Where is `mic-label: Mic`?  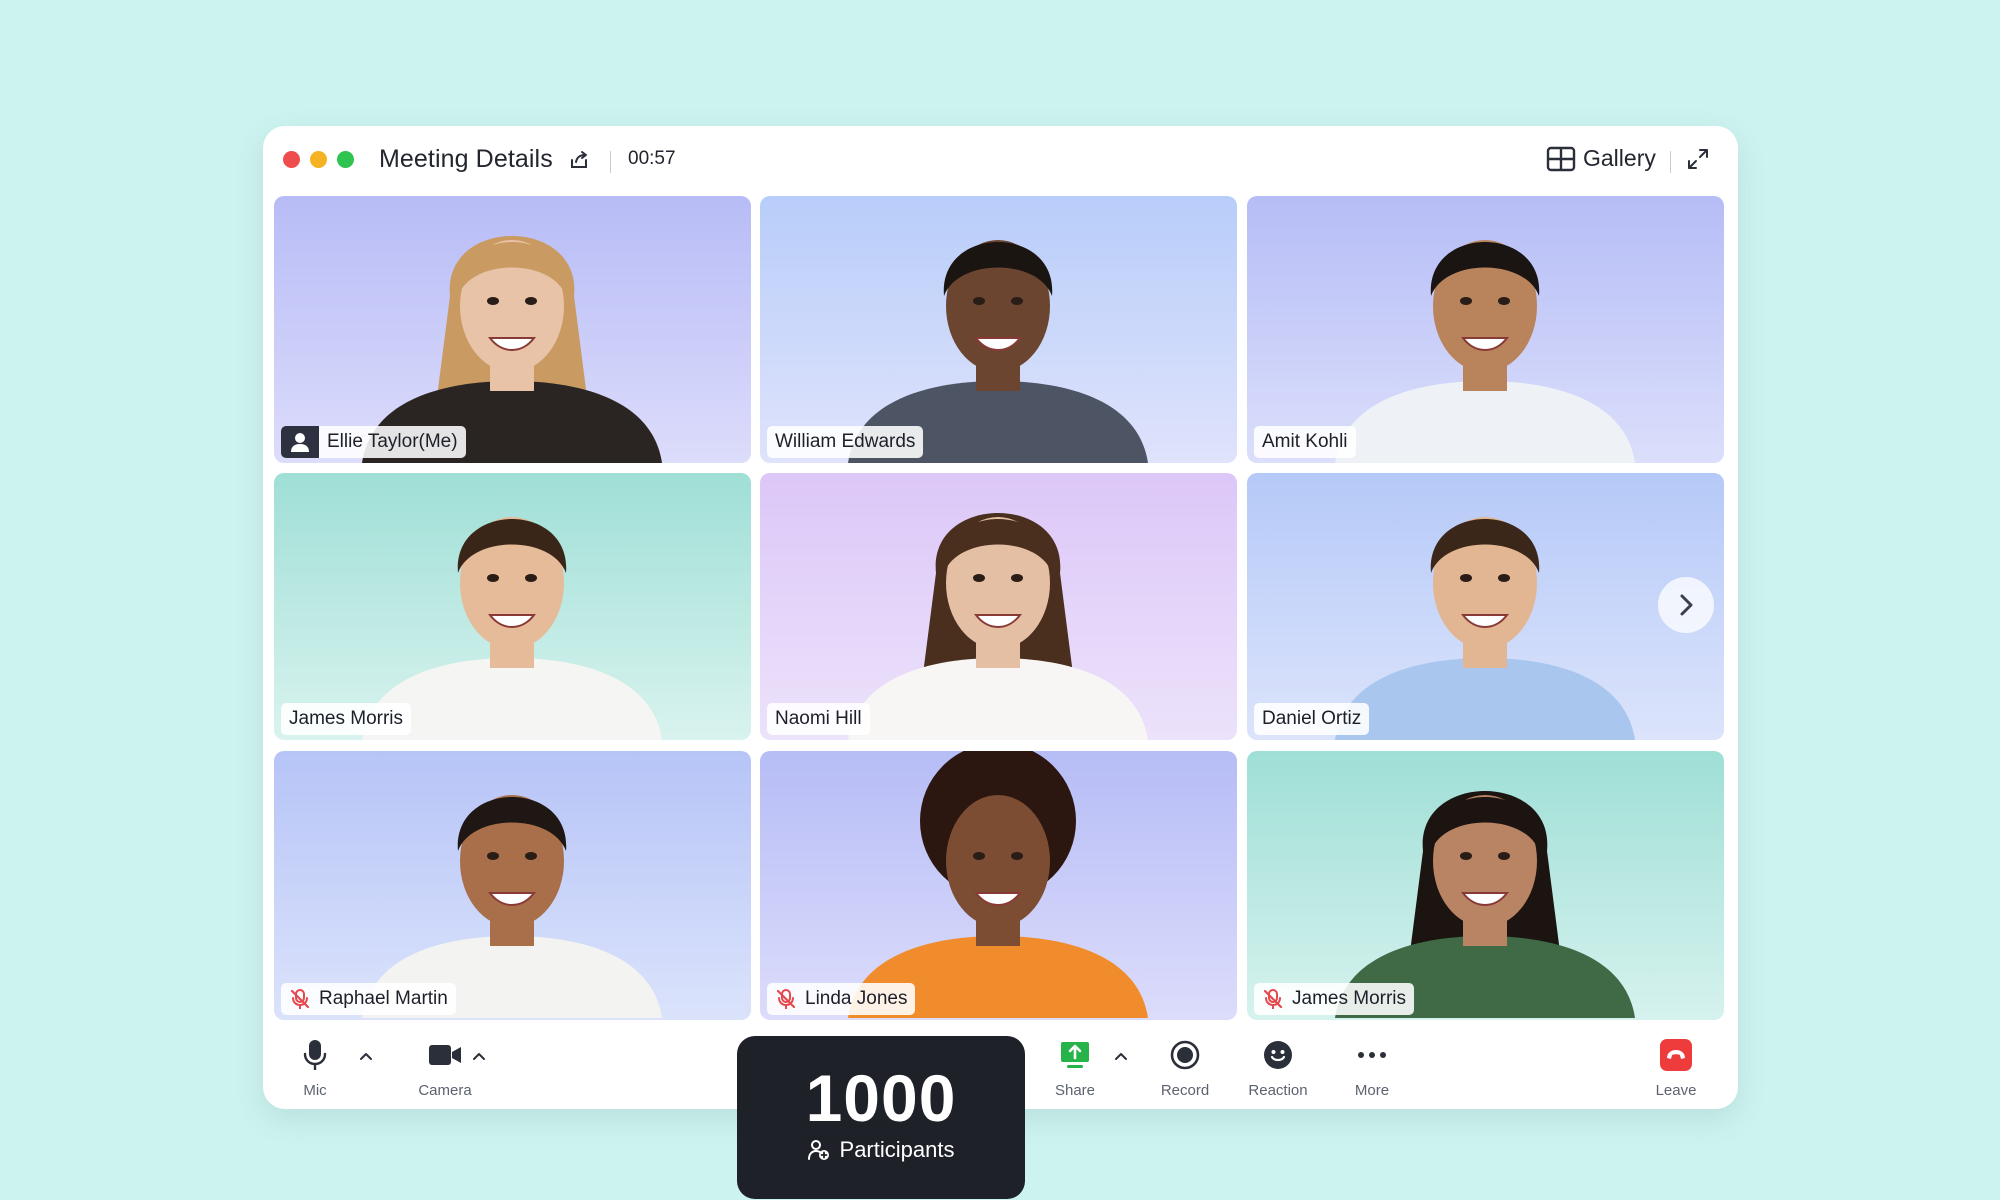
mic-label: Mic is located at coordinates (315, 1090).